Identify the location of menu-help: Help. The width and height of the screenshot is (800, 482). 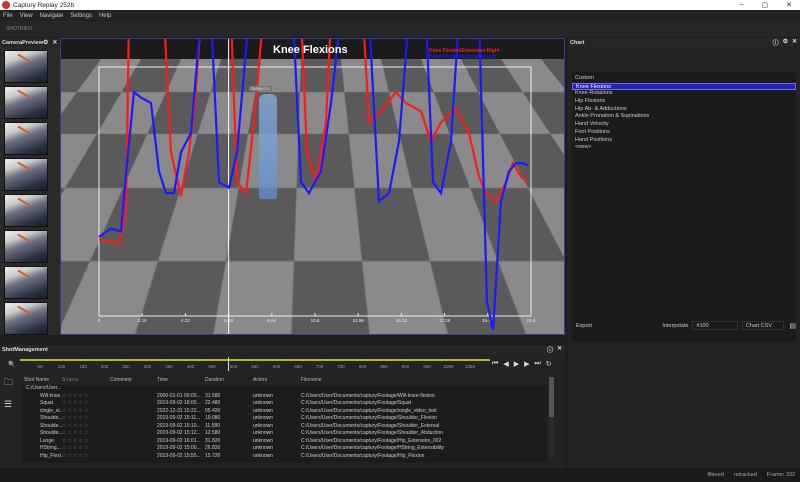
(105, 16).